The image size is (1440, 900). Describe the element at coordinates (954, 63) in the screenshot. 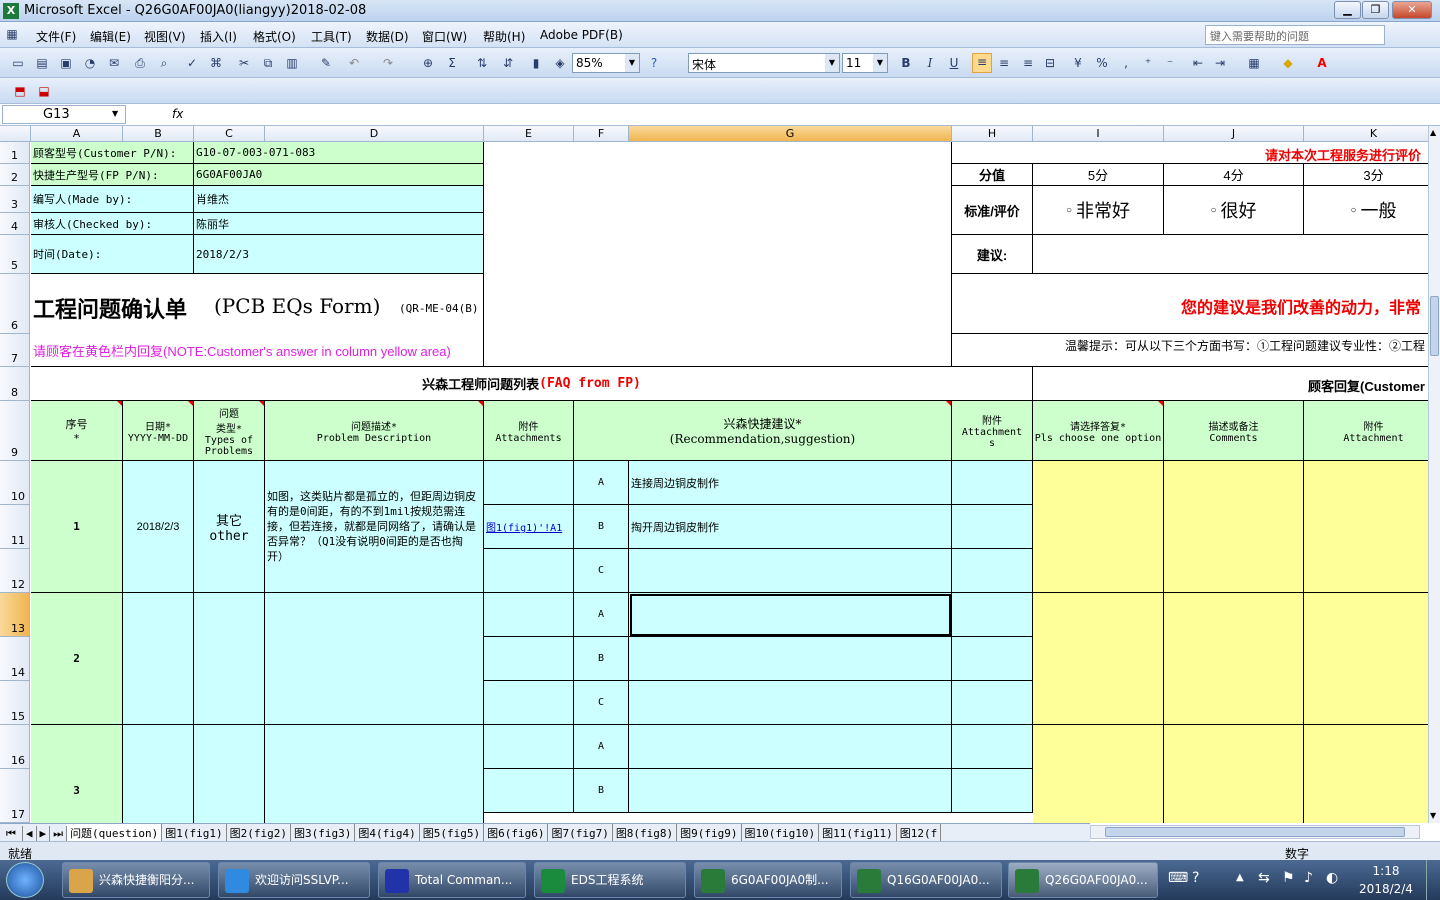

I see `underline-button: U` at that location.